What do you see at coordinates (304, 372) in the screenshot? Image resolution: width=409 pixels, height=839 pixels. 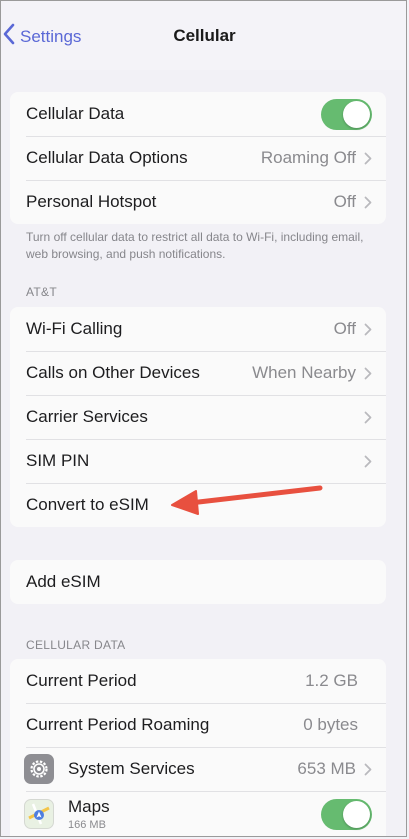 I see `calls-on-other-devices-value: When Nearby` at bounding box center [304, 372].